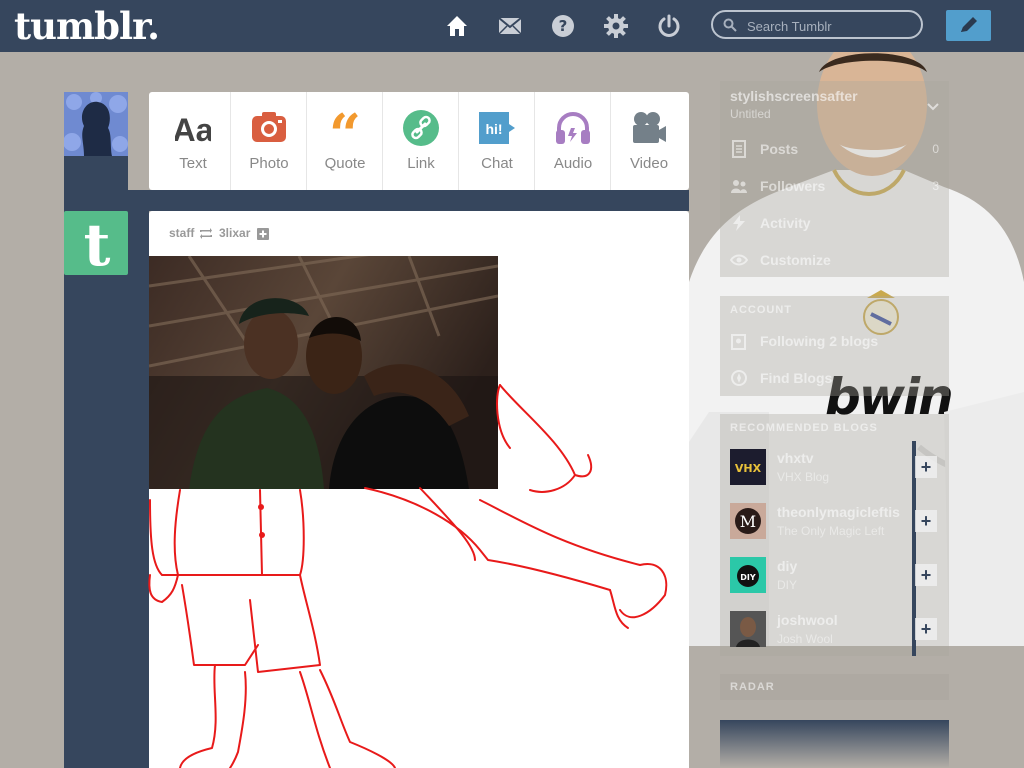 This screenshot has height=768, width=1024. I want to click on svg-text: VHX, so click(748, 468).